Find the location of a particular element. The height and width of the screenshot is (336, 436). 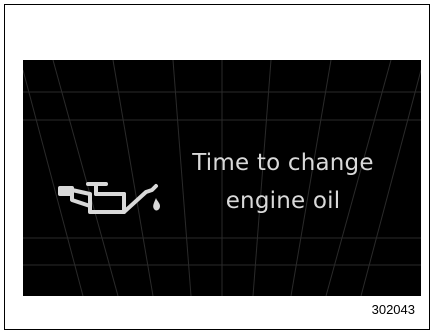

message-line-2: engine oil is located at coordinates (283, 201).